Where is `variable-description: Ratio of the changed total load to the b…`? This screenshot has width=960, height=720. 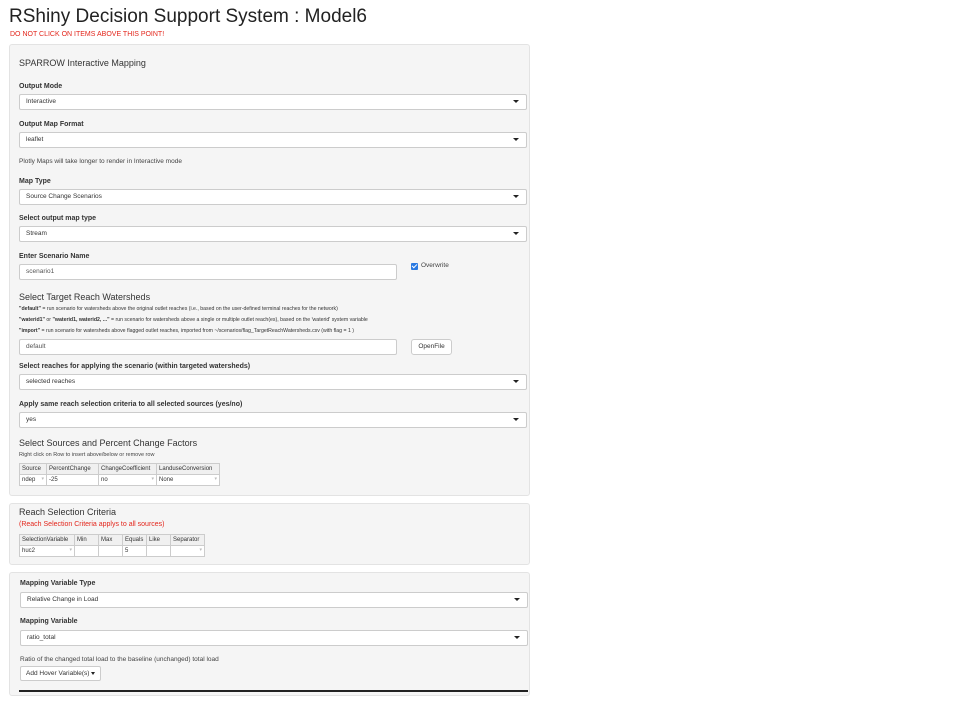
variable-description: Ratio of the changed total load to the b… is located at coordinates (119, 659).